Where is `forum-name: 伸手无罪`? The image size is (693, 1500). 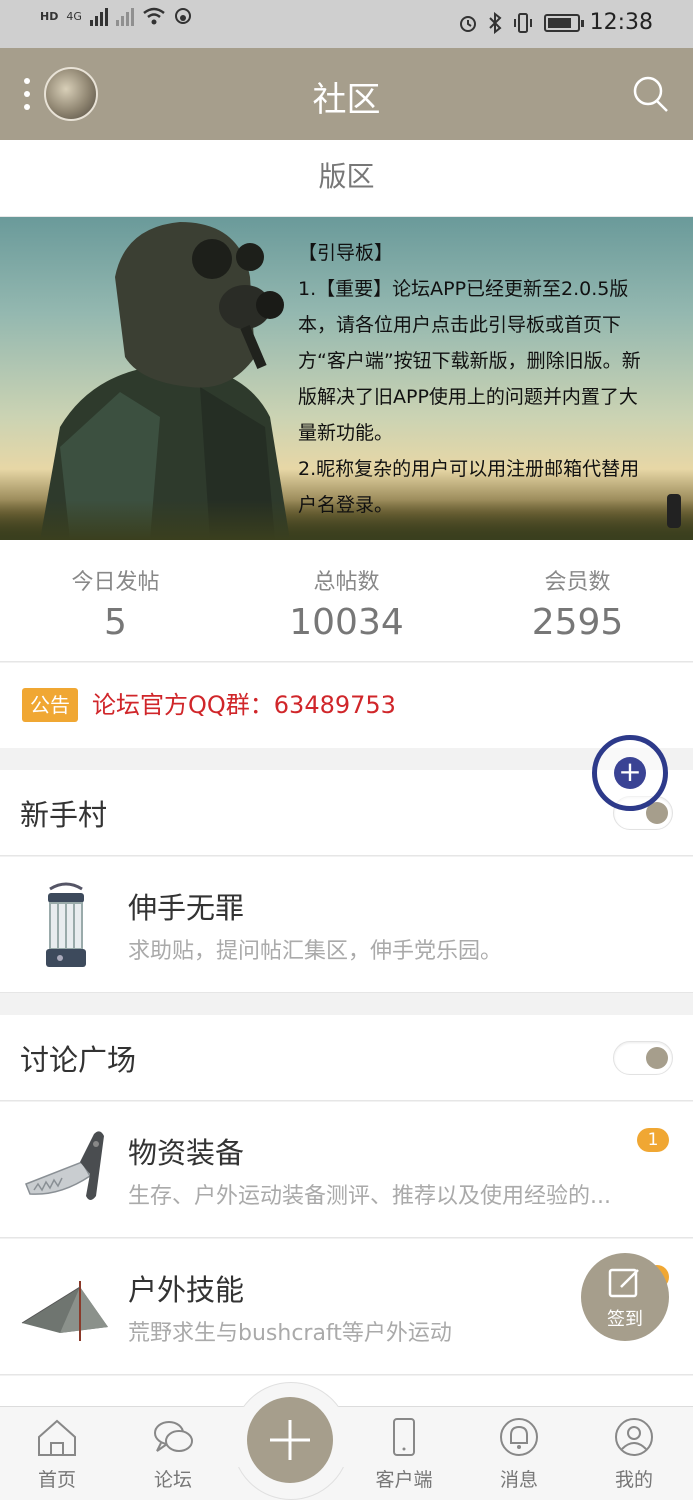
forum-name: 伸手无罪 is located at coordinates (186, 908).